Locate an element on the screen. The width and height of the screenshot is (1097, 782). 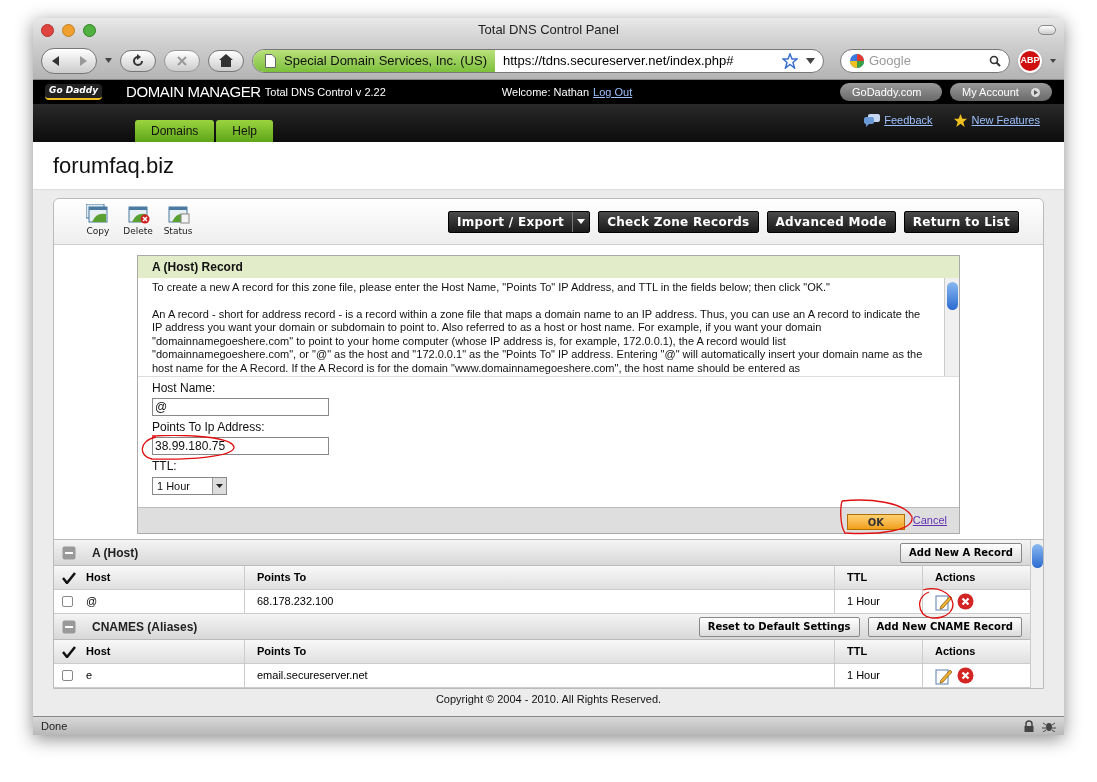
action-button: Advanced Mode is located at coordinates (831, 221).